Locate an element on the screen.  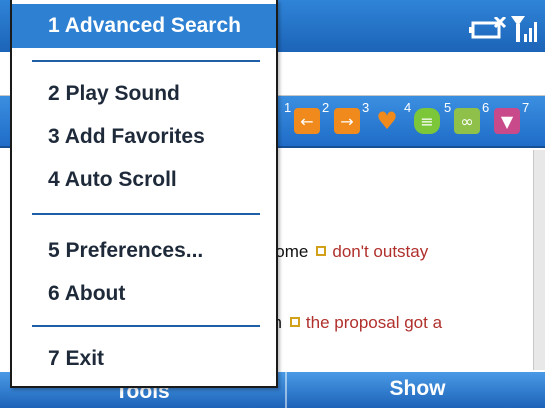
entry-definition: don't outstay is located at coordinates (380, 251).